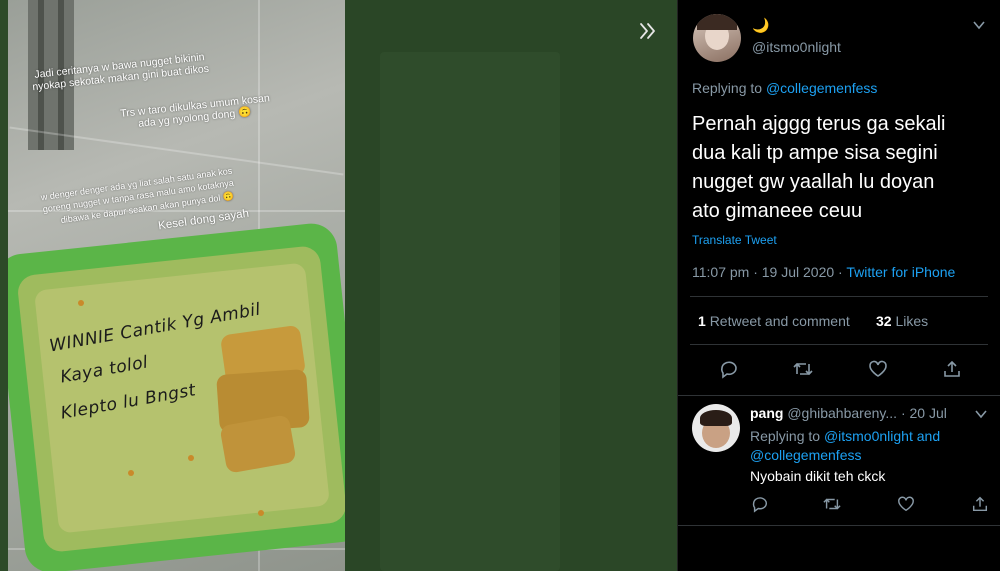  I want to click on like-button, so click(878, 369).